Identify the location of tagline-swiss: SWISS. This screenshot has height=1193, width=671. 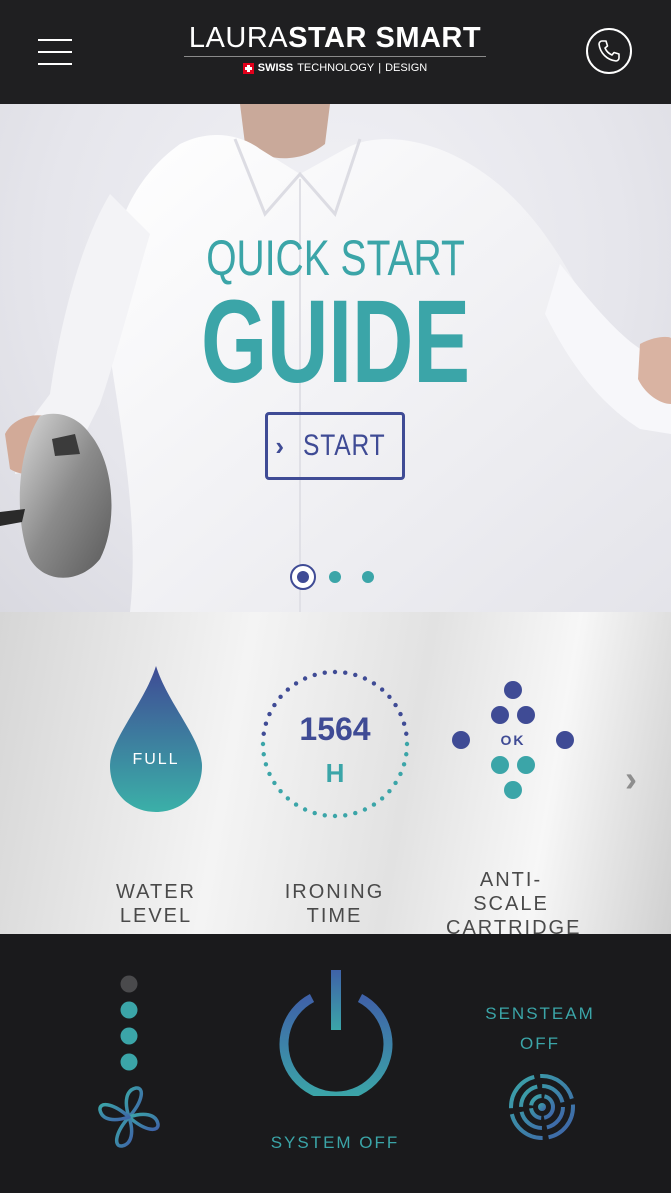
(275, 68).